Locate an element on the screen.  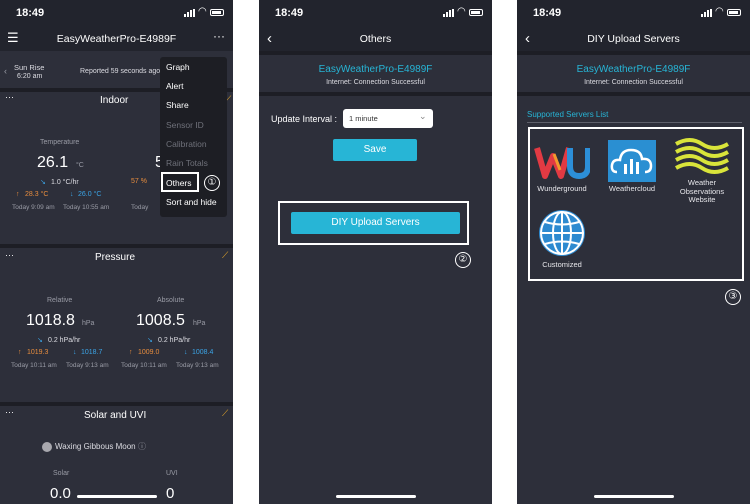
absolute-low: 1008.4 is located at coordinates (203, 352).